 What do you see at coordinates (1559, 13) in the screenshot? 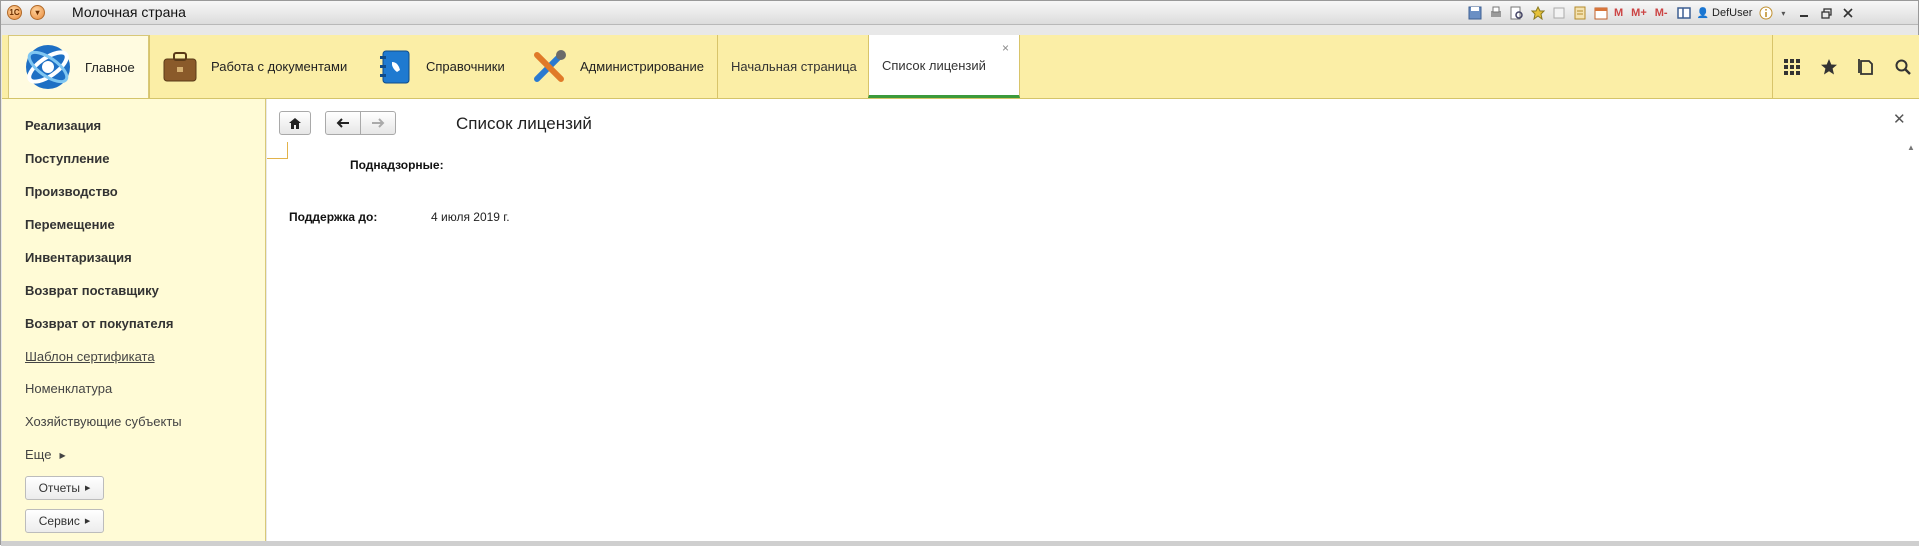
I see `link-icon` at bounding box center [1559, 13].